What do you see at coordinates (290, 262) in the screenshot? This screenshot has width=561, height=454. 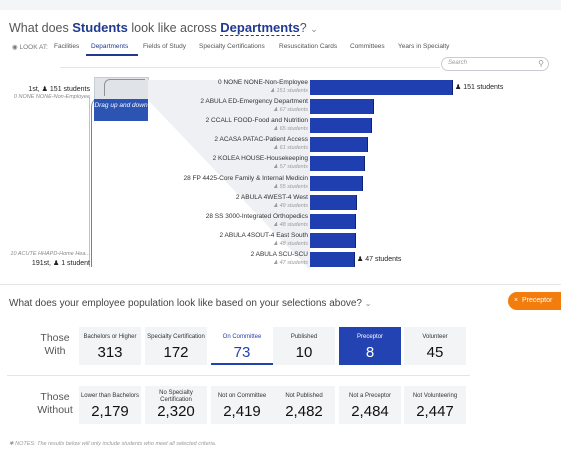 I see `bar-count-label: ♟ 47 students` at bounding box center [290, 262].